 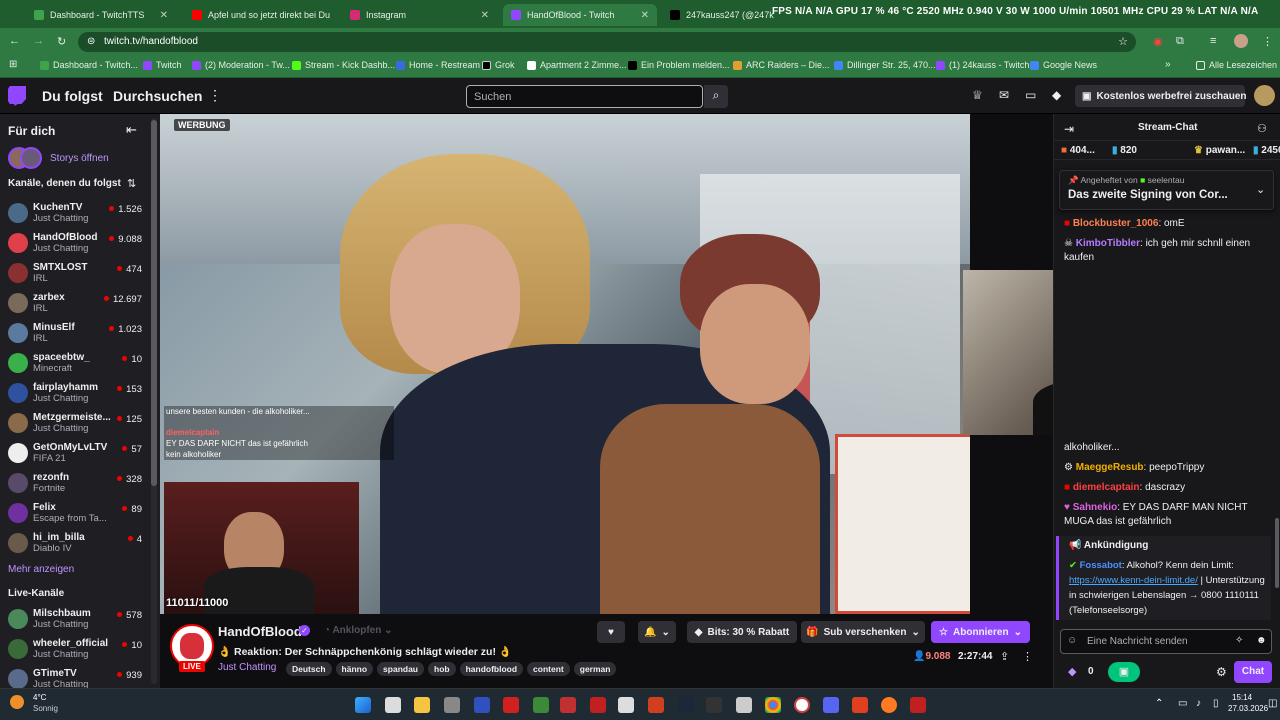 What do you see at coordinates (1124, 672) in the screenshot?
I see `reward-button: ▣` at bounding box center [1124, 672].